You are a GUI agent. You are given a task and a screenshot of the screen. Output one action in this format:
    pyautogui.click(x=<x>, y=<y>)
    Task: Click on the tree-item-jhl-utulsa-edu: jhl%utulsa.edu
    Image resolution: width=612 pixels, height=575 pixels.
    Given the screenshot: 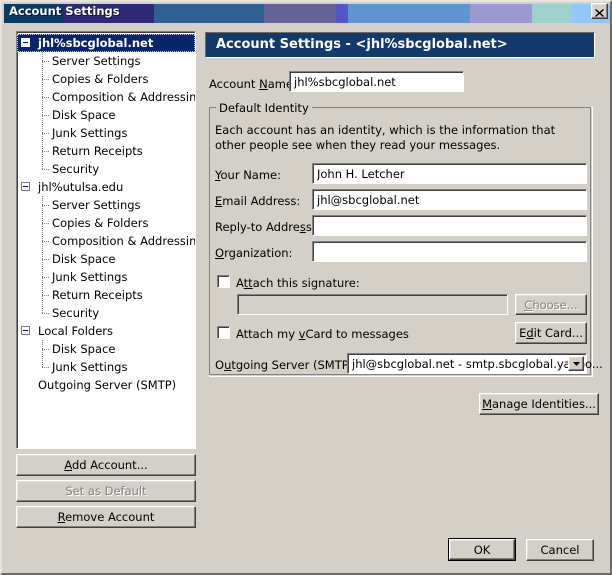 What is the action you would take?
    pyautogui.click(x=106, y=187)
    